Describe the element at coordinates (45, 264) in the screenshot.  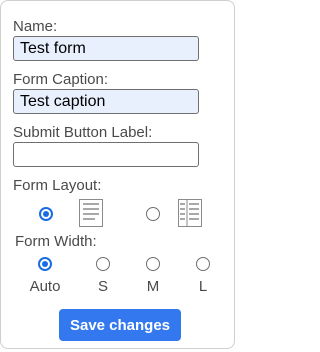
I see `width-option-auto-radio` at that location.